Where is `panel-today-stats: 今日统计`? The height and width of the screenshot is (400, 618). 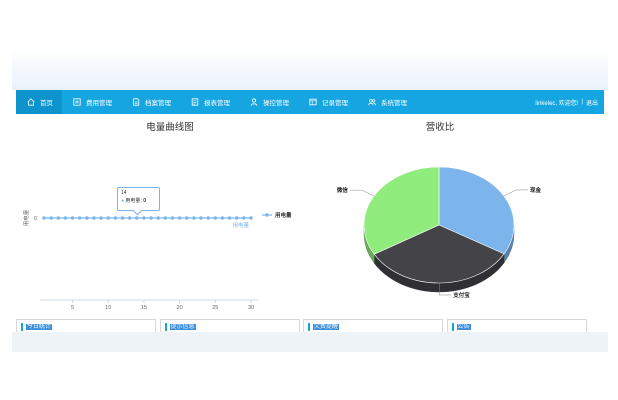 panel-today-stats: 今日统计 is located at coordinates (86, 326).